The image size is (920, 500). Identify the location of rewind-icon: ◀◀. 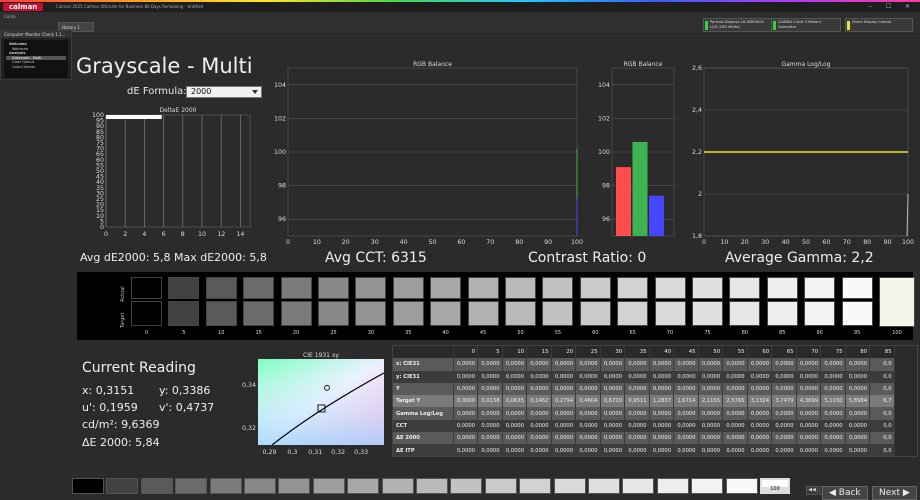
(812, 490).